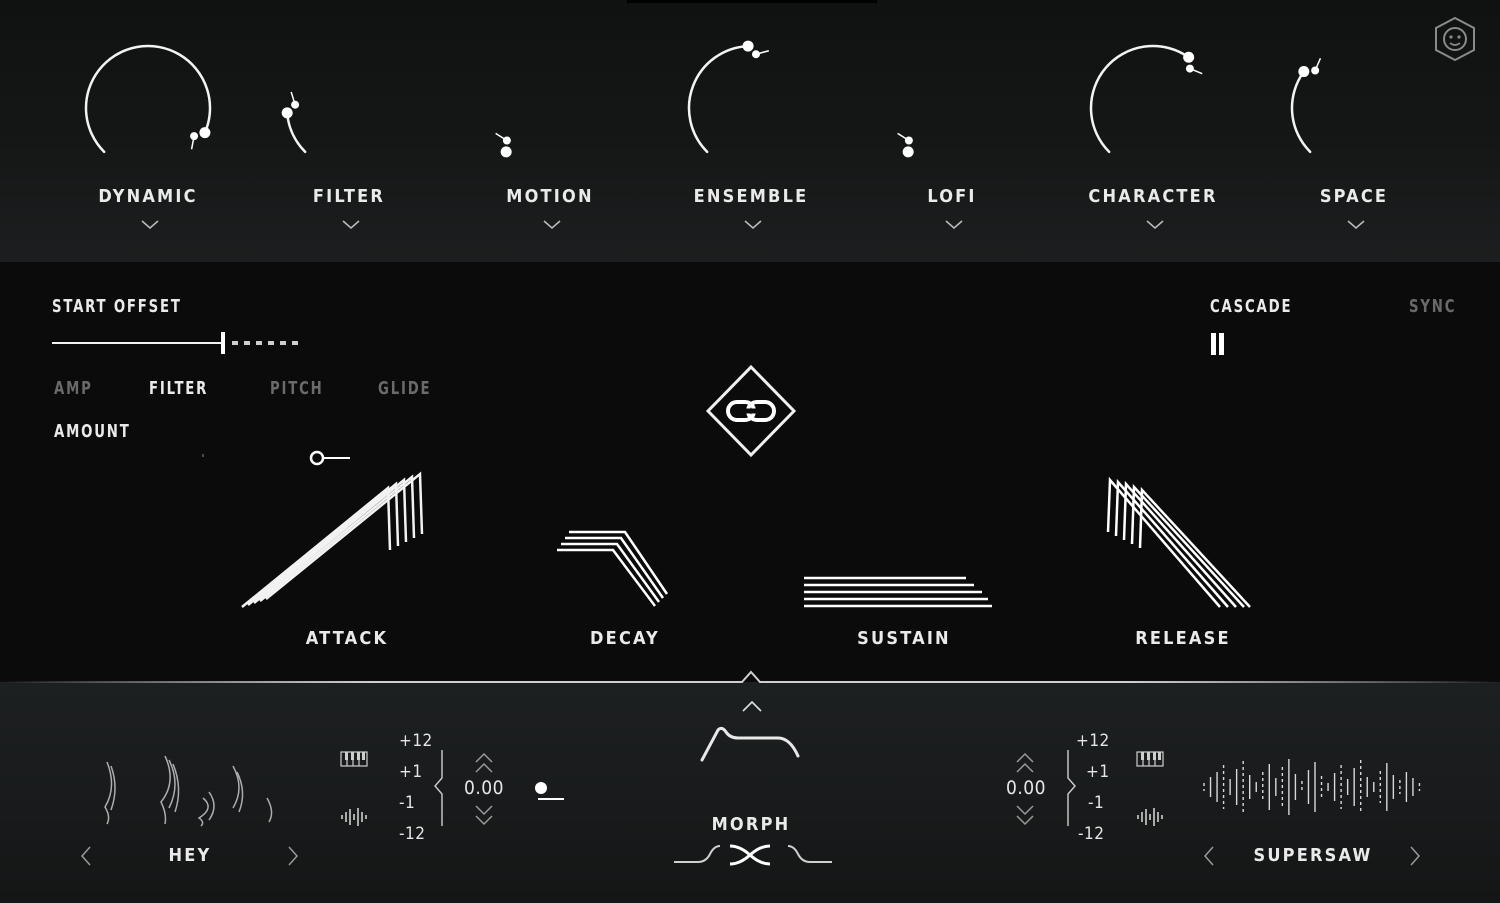 The image size is (1500, 903). Describe the element at coordinates (1354, 107) in the screenshot. I see `knob-space` at that location.